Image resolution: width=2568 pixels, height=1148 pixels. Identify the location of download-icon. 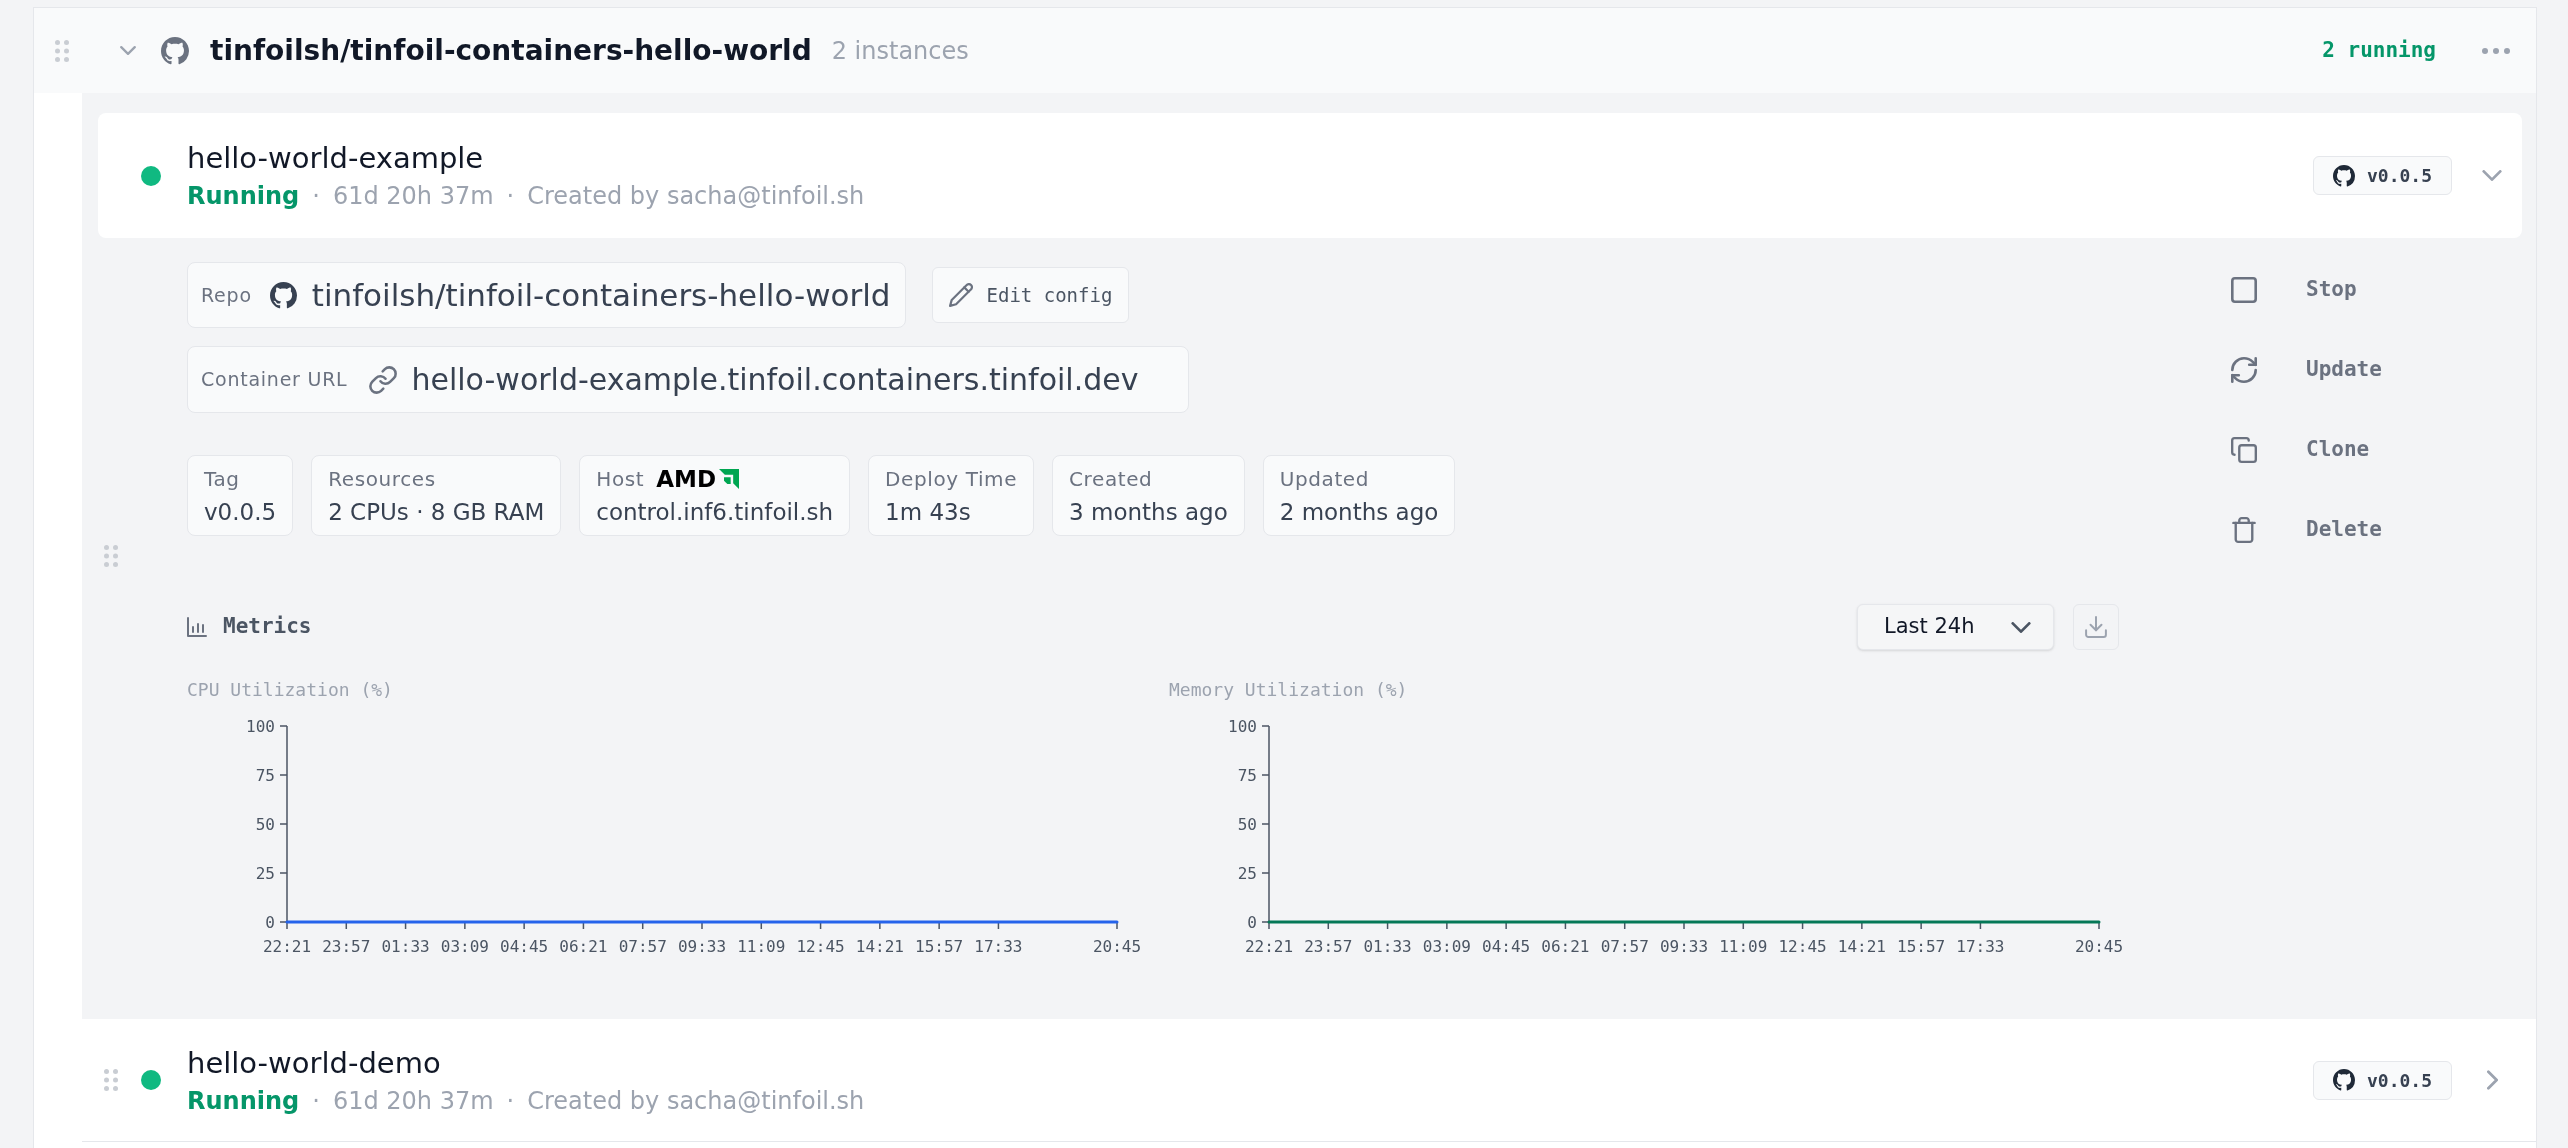
(2096, 627).